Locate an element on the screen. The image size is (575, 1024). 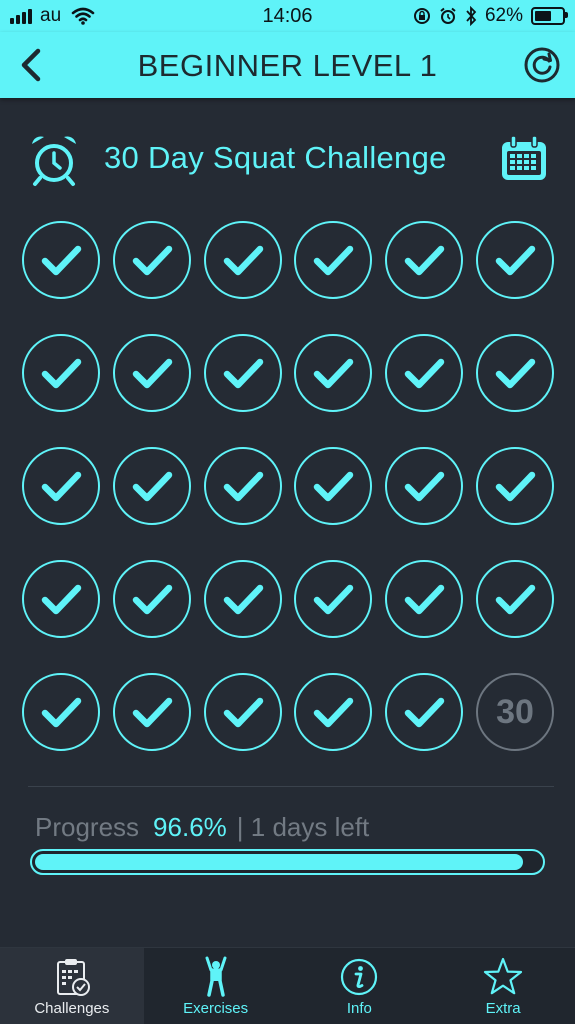
star-icon is located at coordinates (503, 976).